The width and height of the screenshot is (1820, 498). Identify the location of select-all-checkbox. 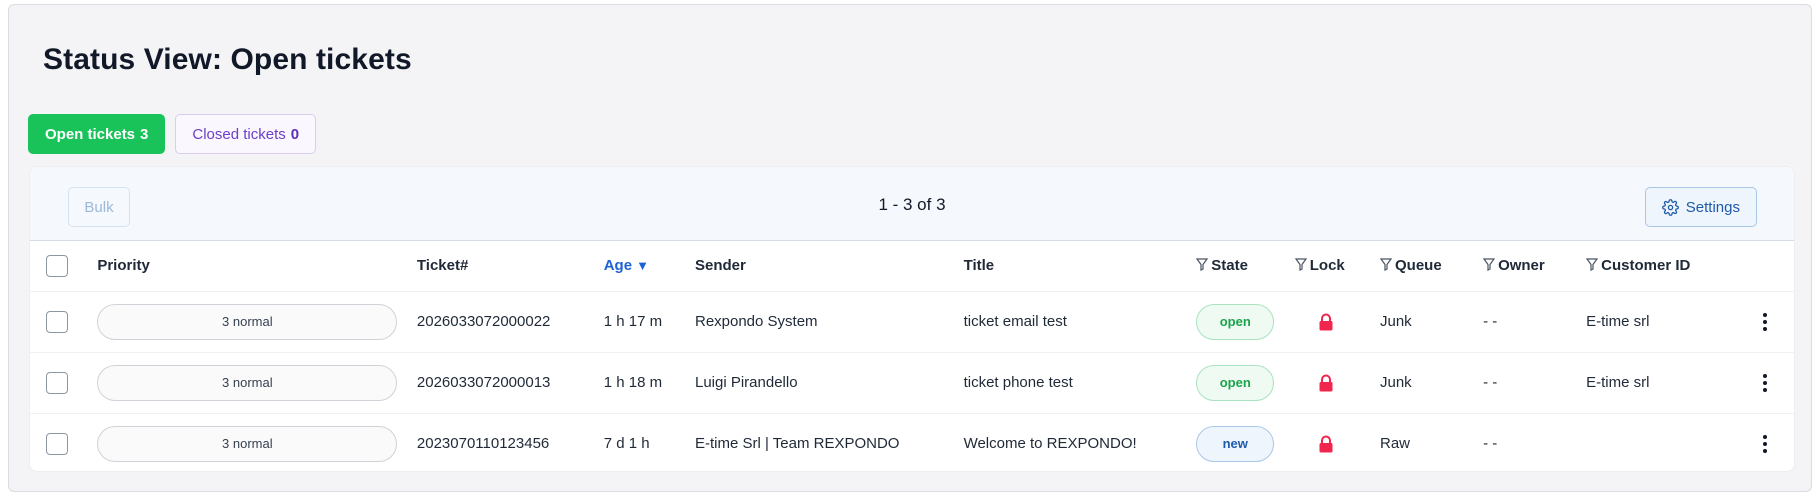
(57, 265).